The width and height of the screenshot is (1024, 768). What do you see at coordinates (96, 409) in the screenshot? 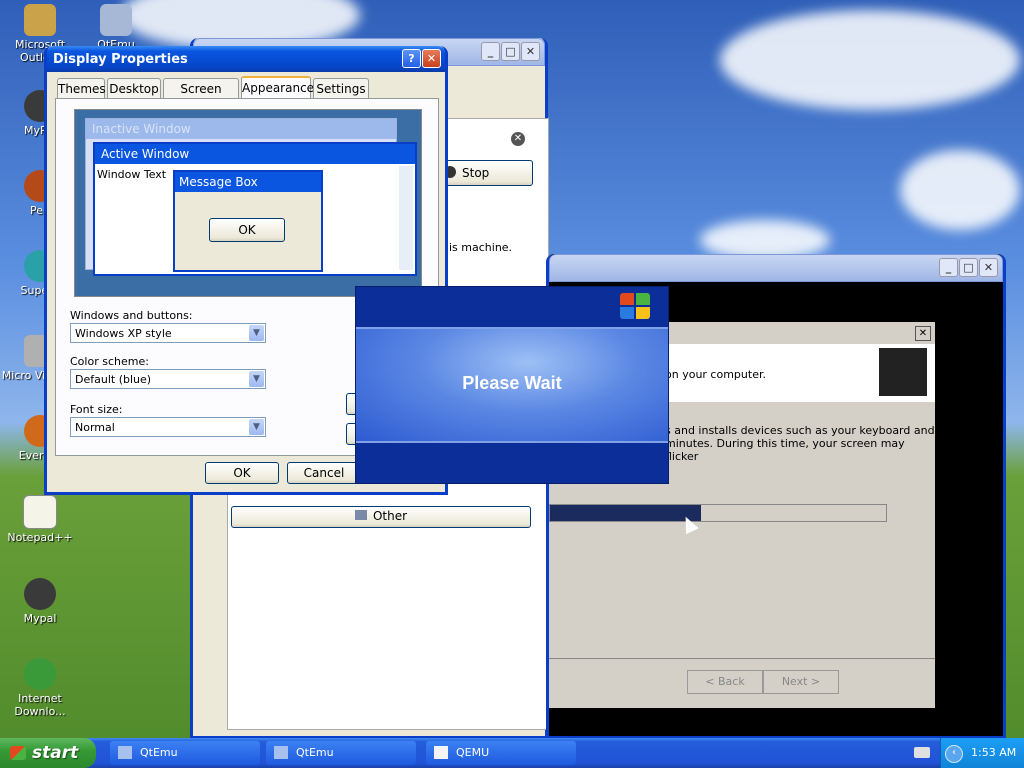
I see `font-size-label: Font size:` at bounding box center [96, 409].